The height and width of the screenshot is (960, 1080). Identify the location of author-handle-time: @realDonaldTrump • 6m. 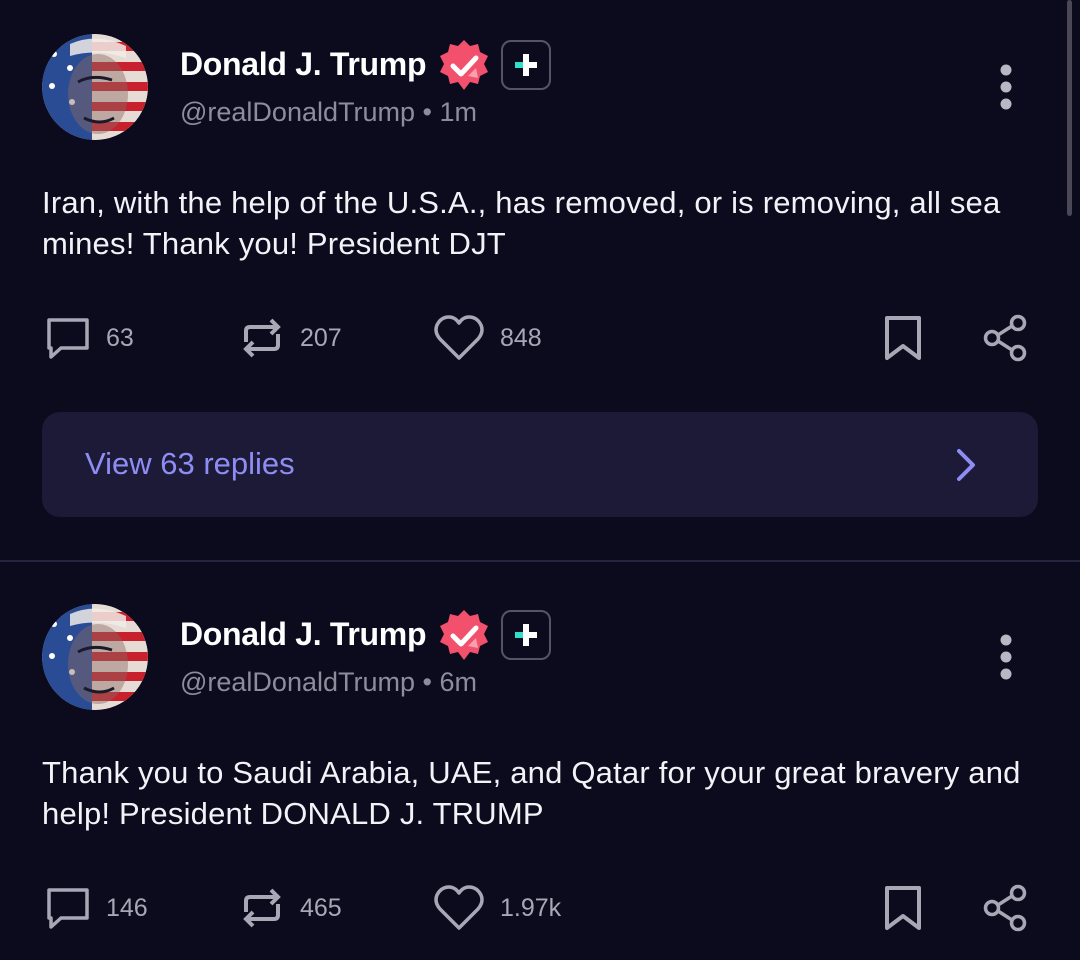
(328, 682).